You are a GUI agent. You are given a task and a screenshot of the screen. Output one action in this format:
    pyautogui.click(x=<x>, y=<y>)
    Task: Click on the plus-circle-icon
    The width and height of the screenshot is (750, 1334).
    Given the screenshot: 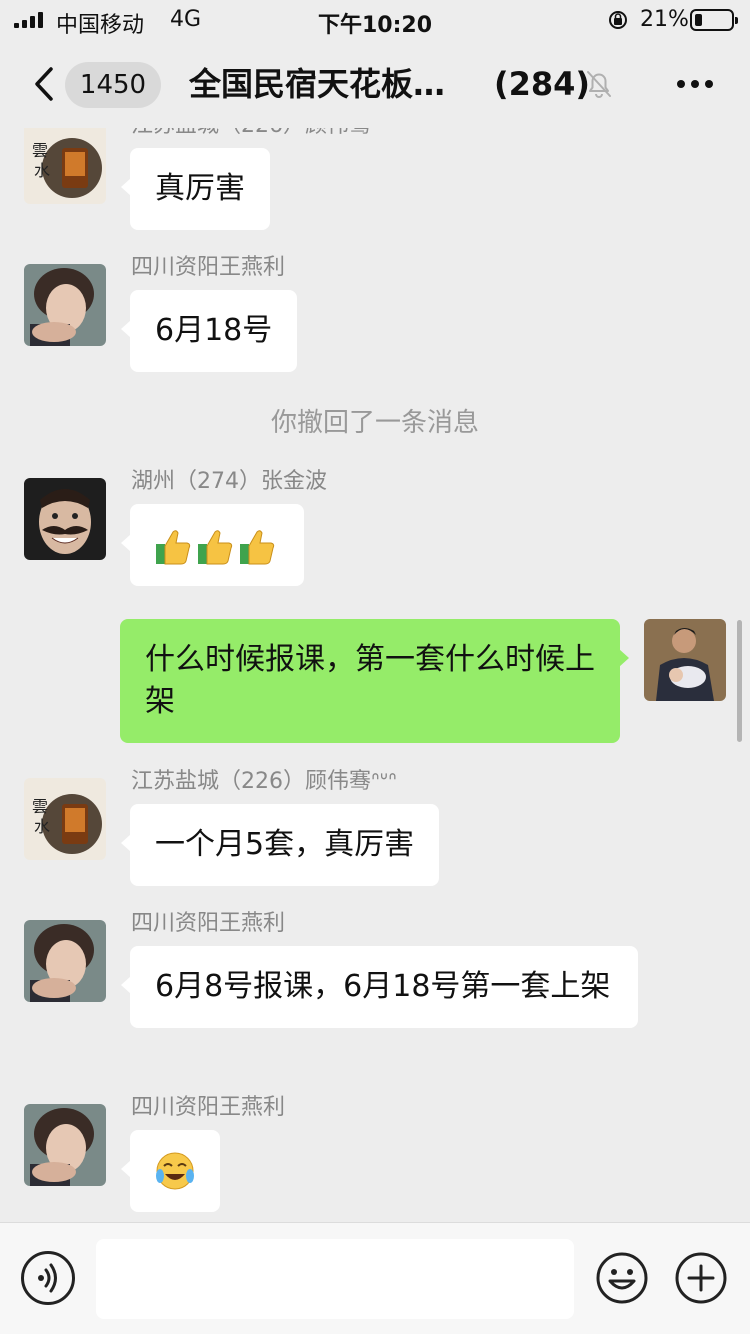 What is the action you would take?
    pyautogui.click(x=701, y=1278)
    